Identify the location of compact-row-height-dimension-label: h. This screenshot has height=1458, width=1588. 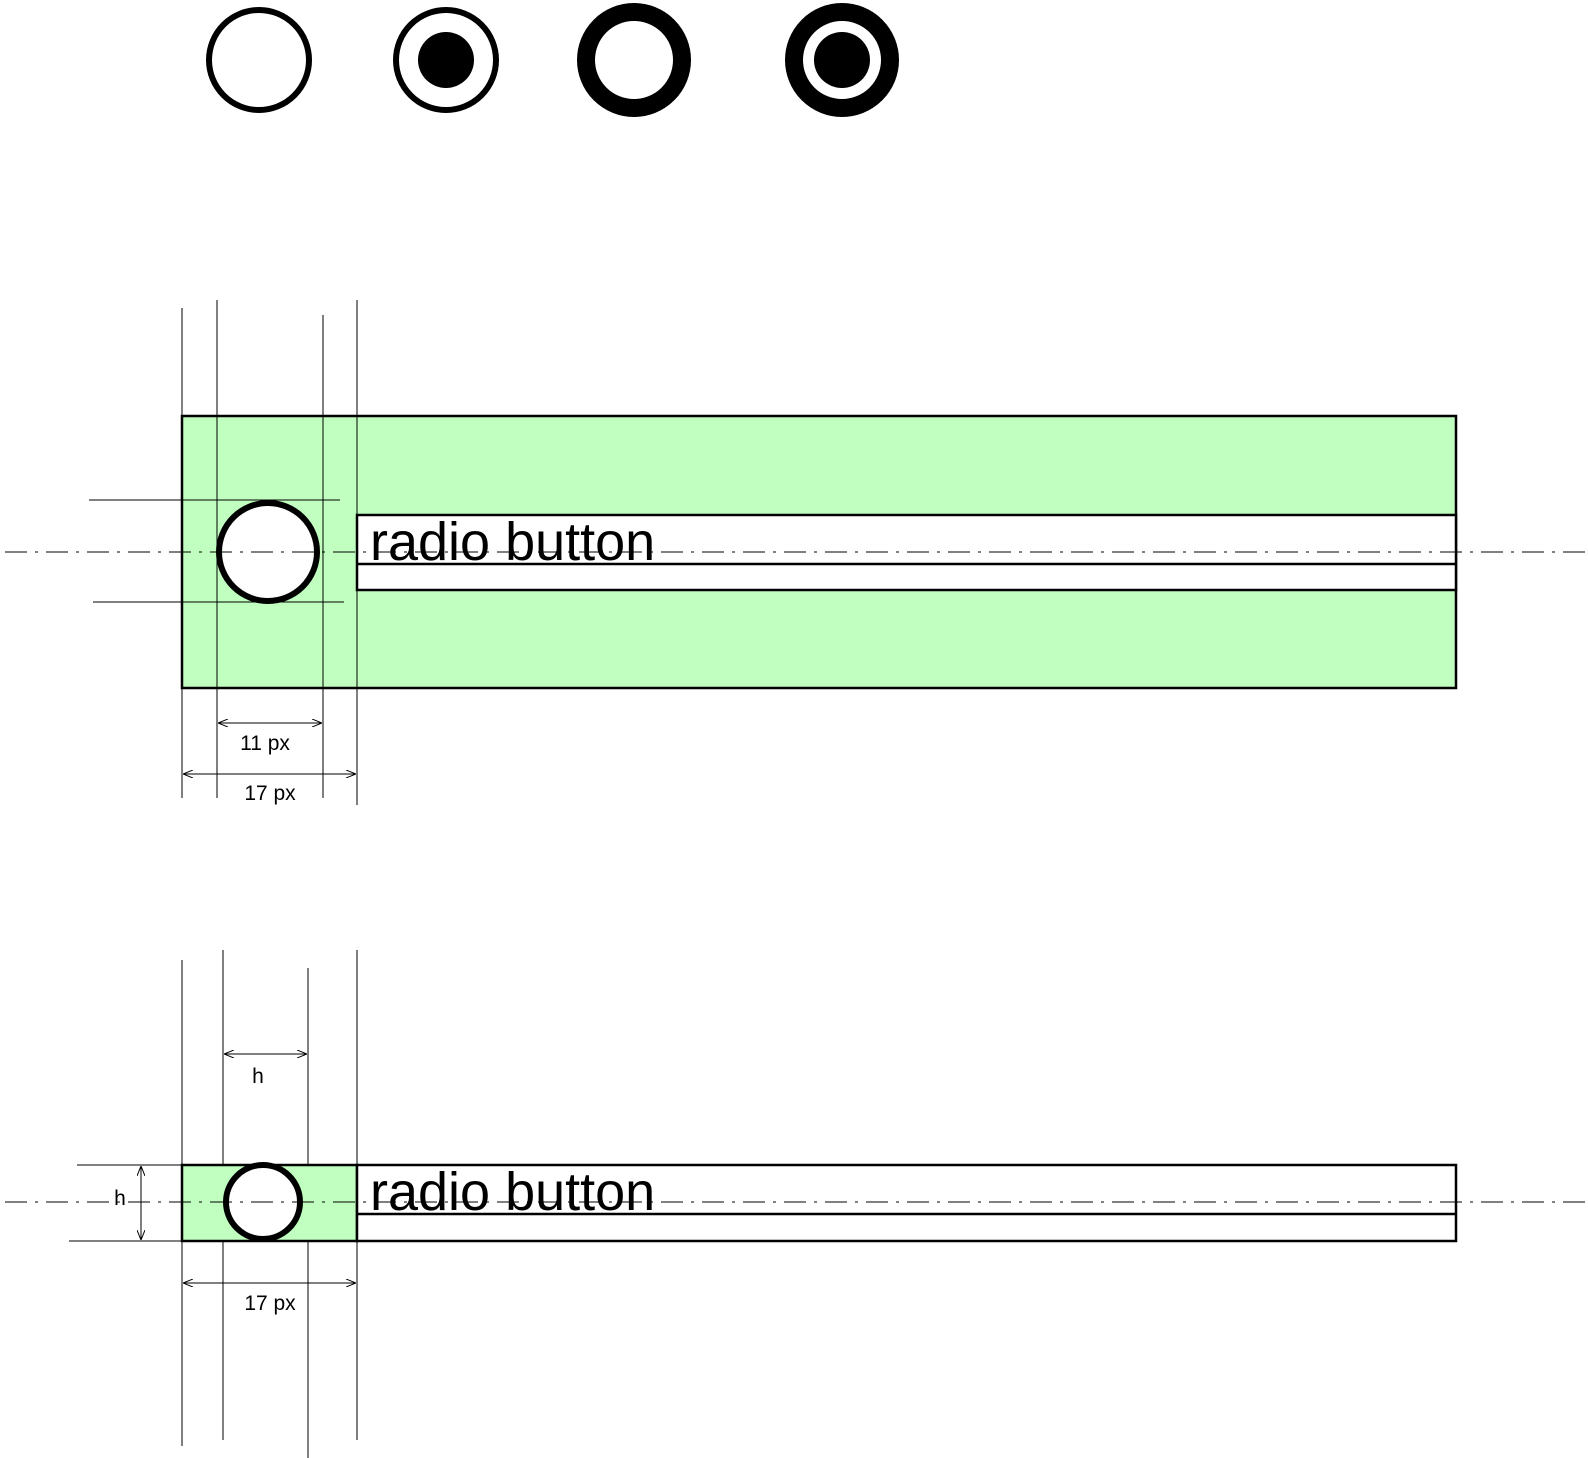
(120, 1198).